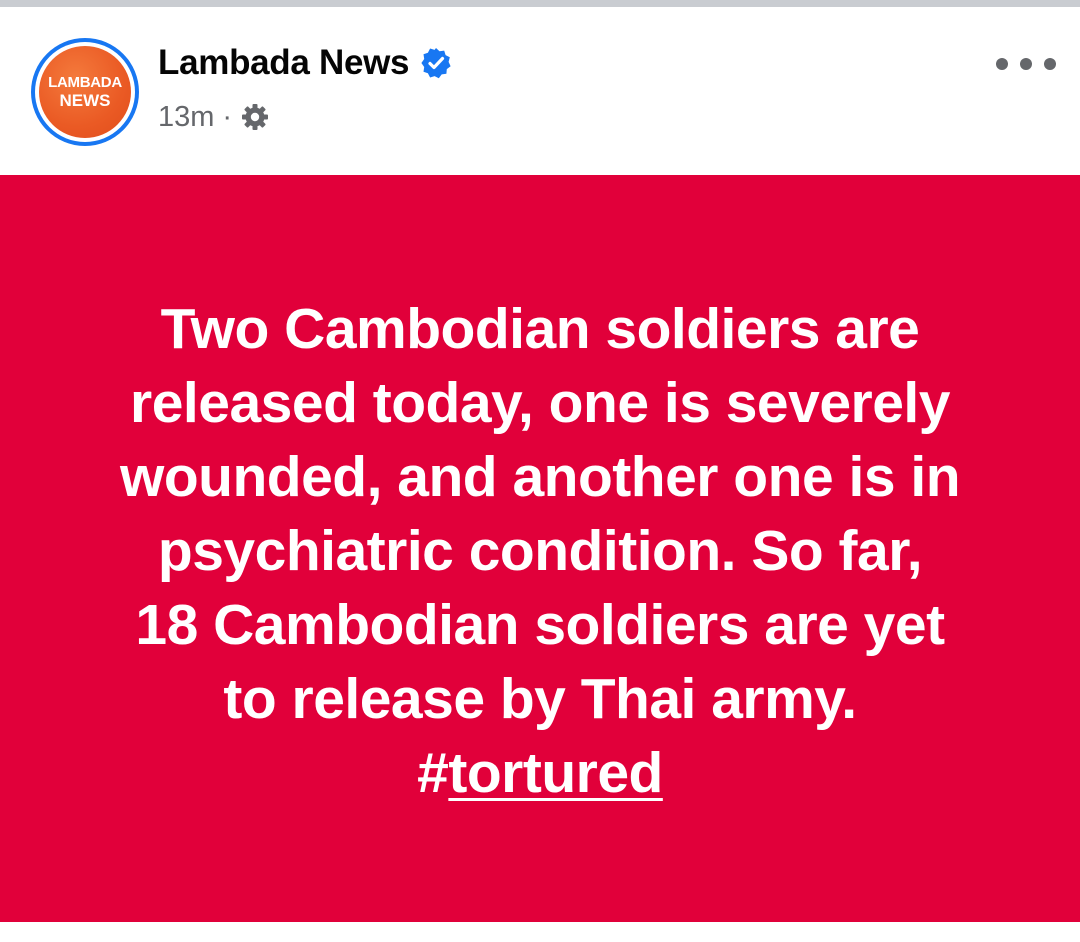 The image size is (1080, 942). Describe the element at coordinates (284, 63) in the screenshot. I see `page-name-link: Lambada News` at that location.